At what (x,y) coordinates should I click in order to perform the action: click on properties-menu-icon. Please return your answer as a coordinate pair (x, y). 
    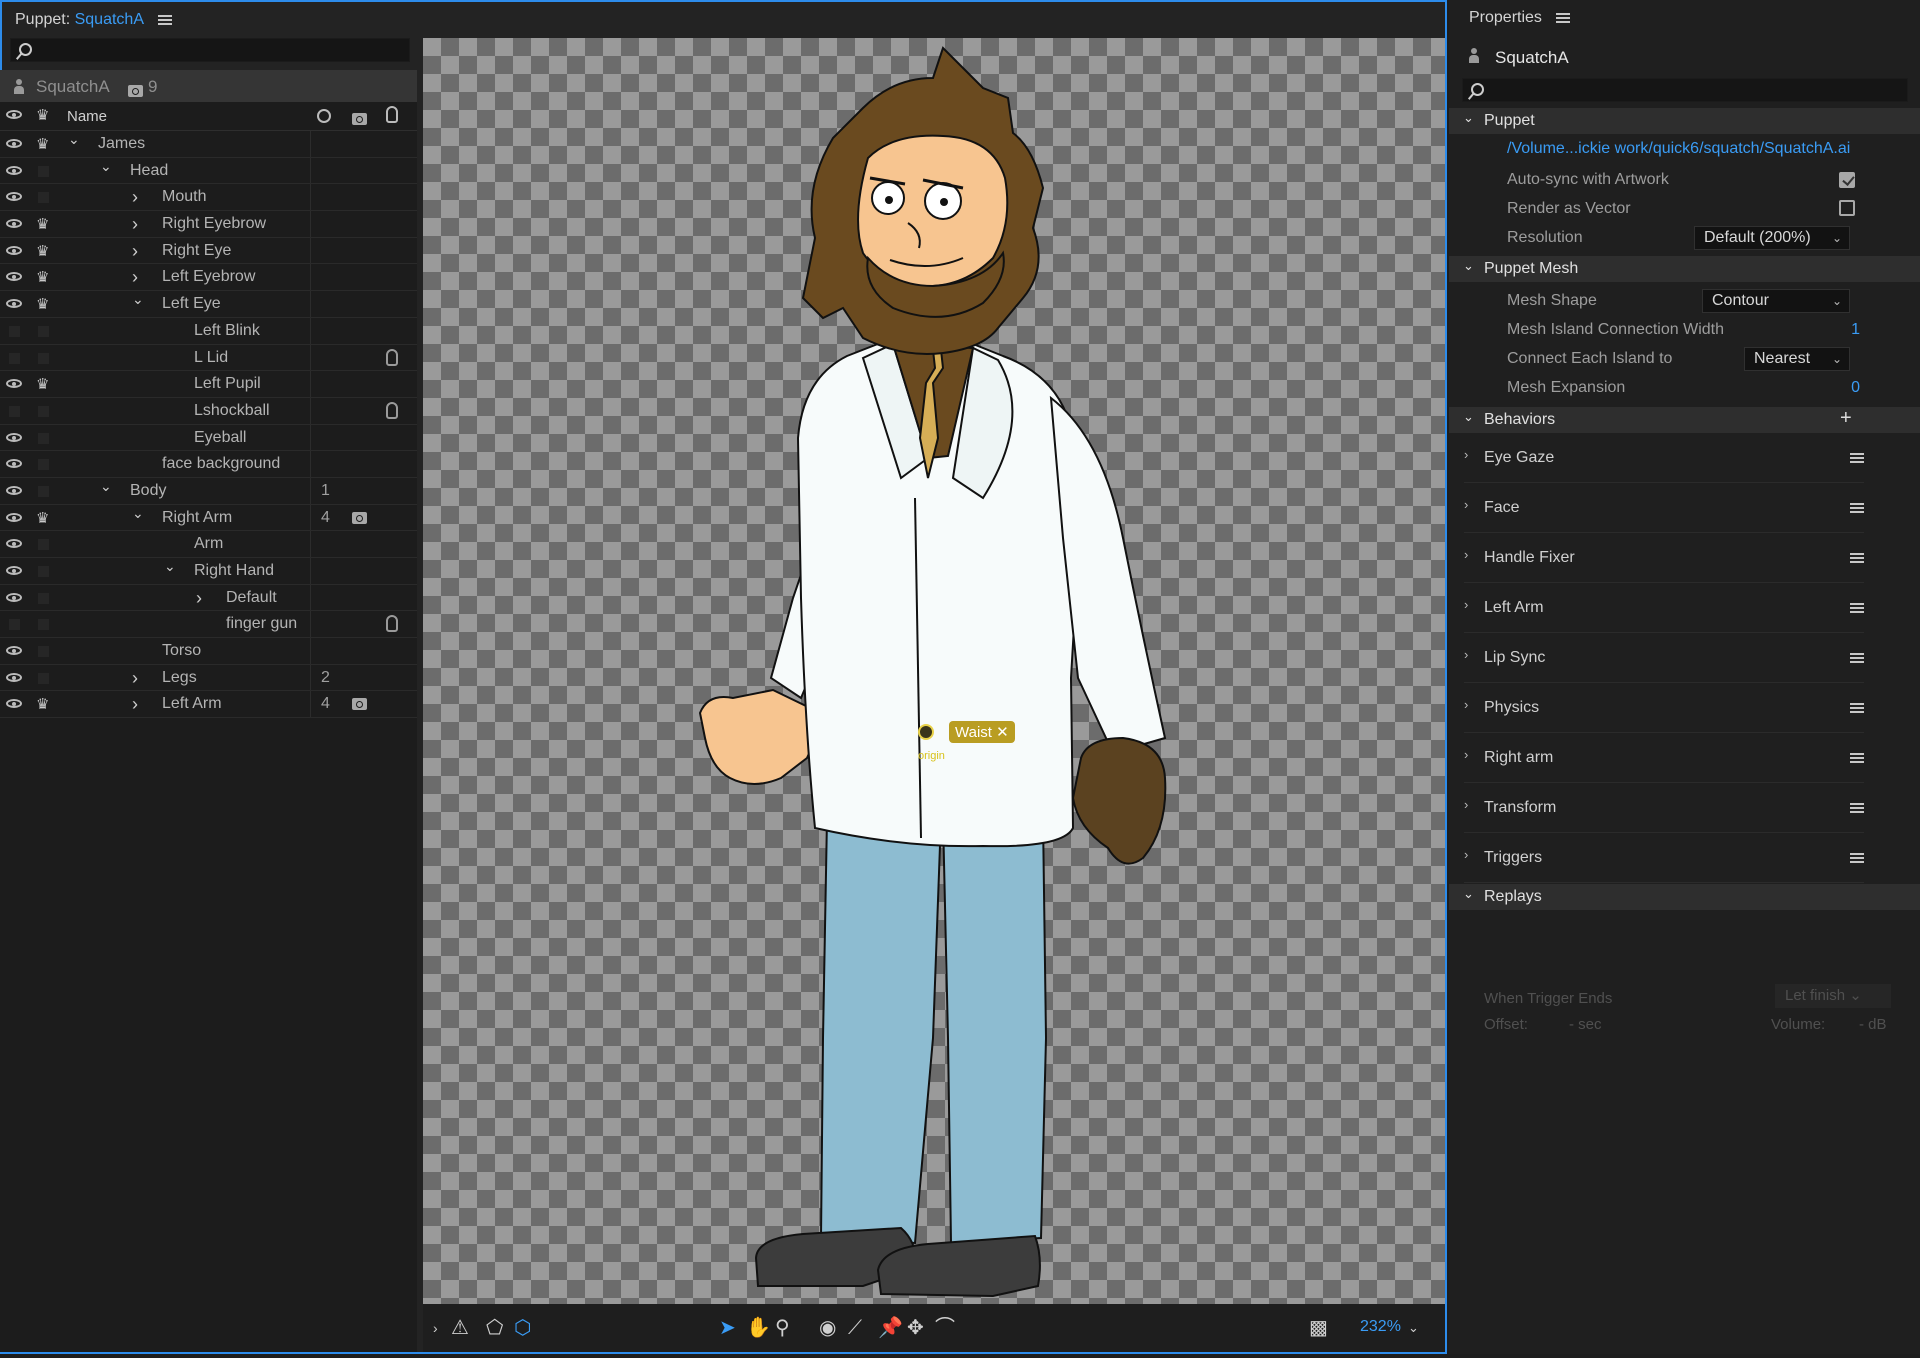
    Looking at the image, I should click on (1563, 17).